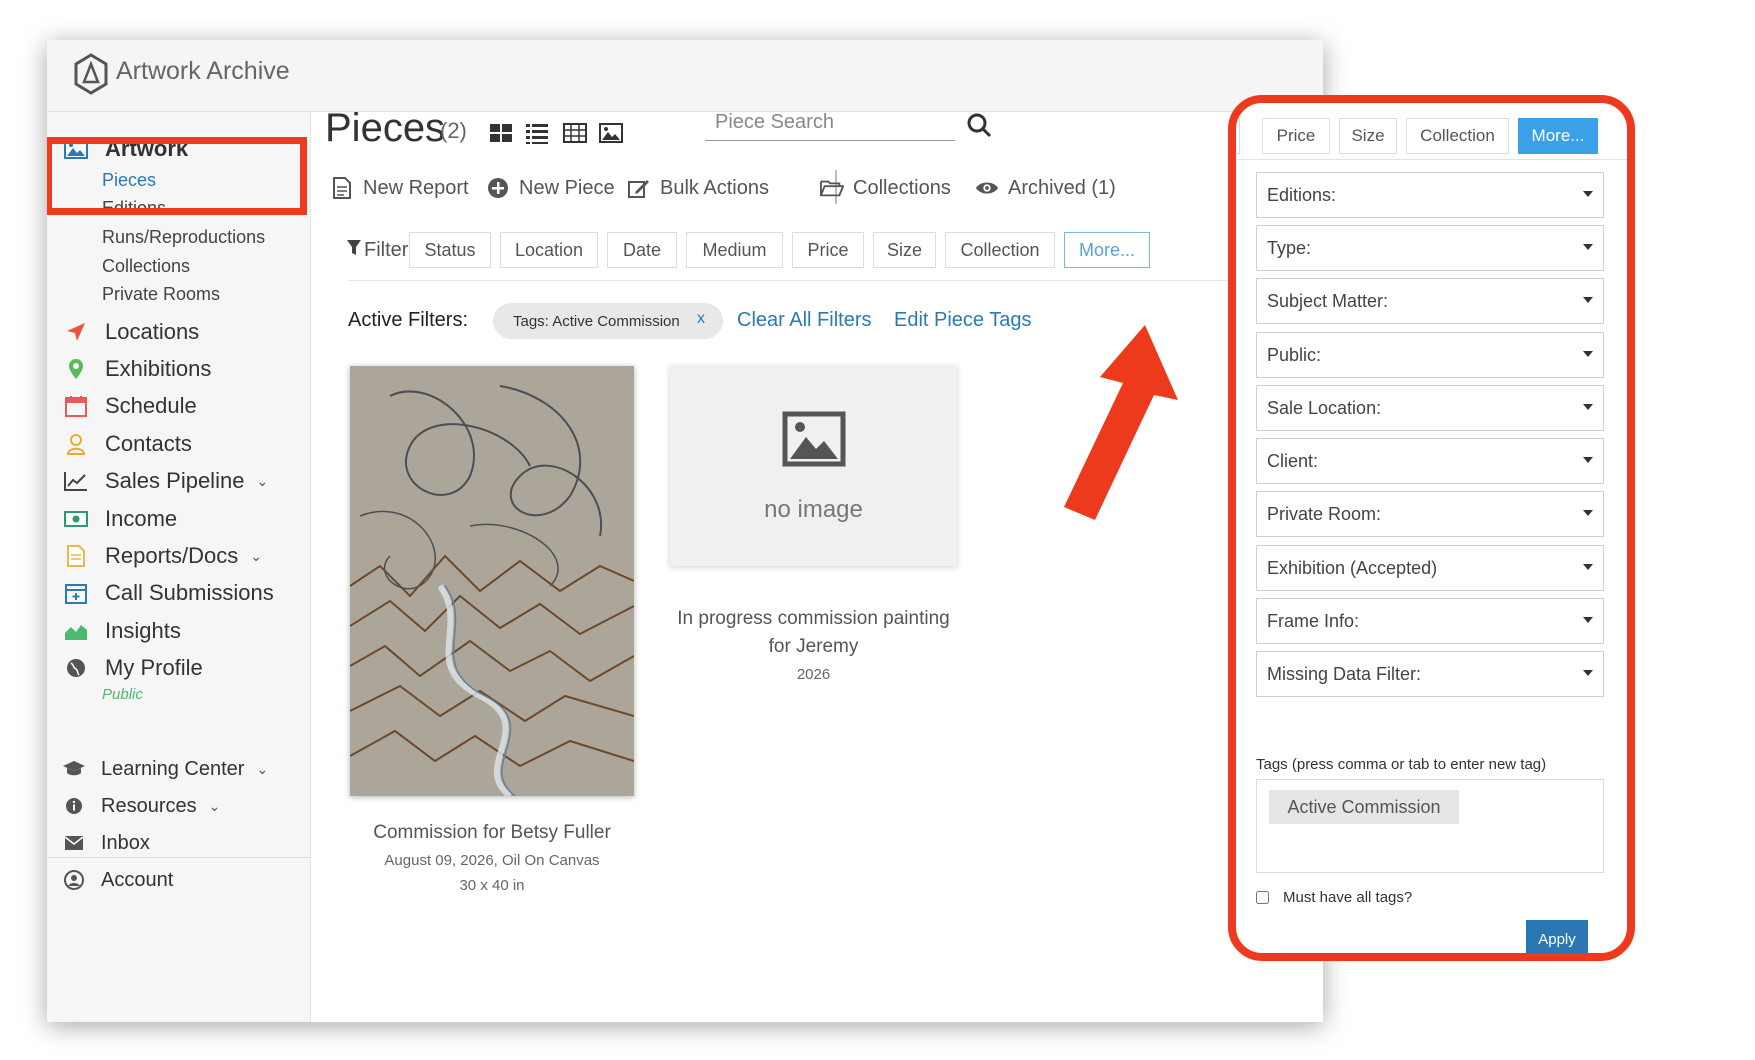 This screenshot has height=1060, width=1755. What do you see at coordinates (492, 581) in the screenshot?
I see `artwork-thumbnail` at bounding box center [492, 581].